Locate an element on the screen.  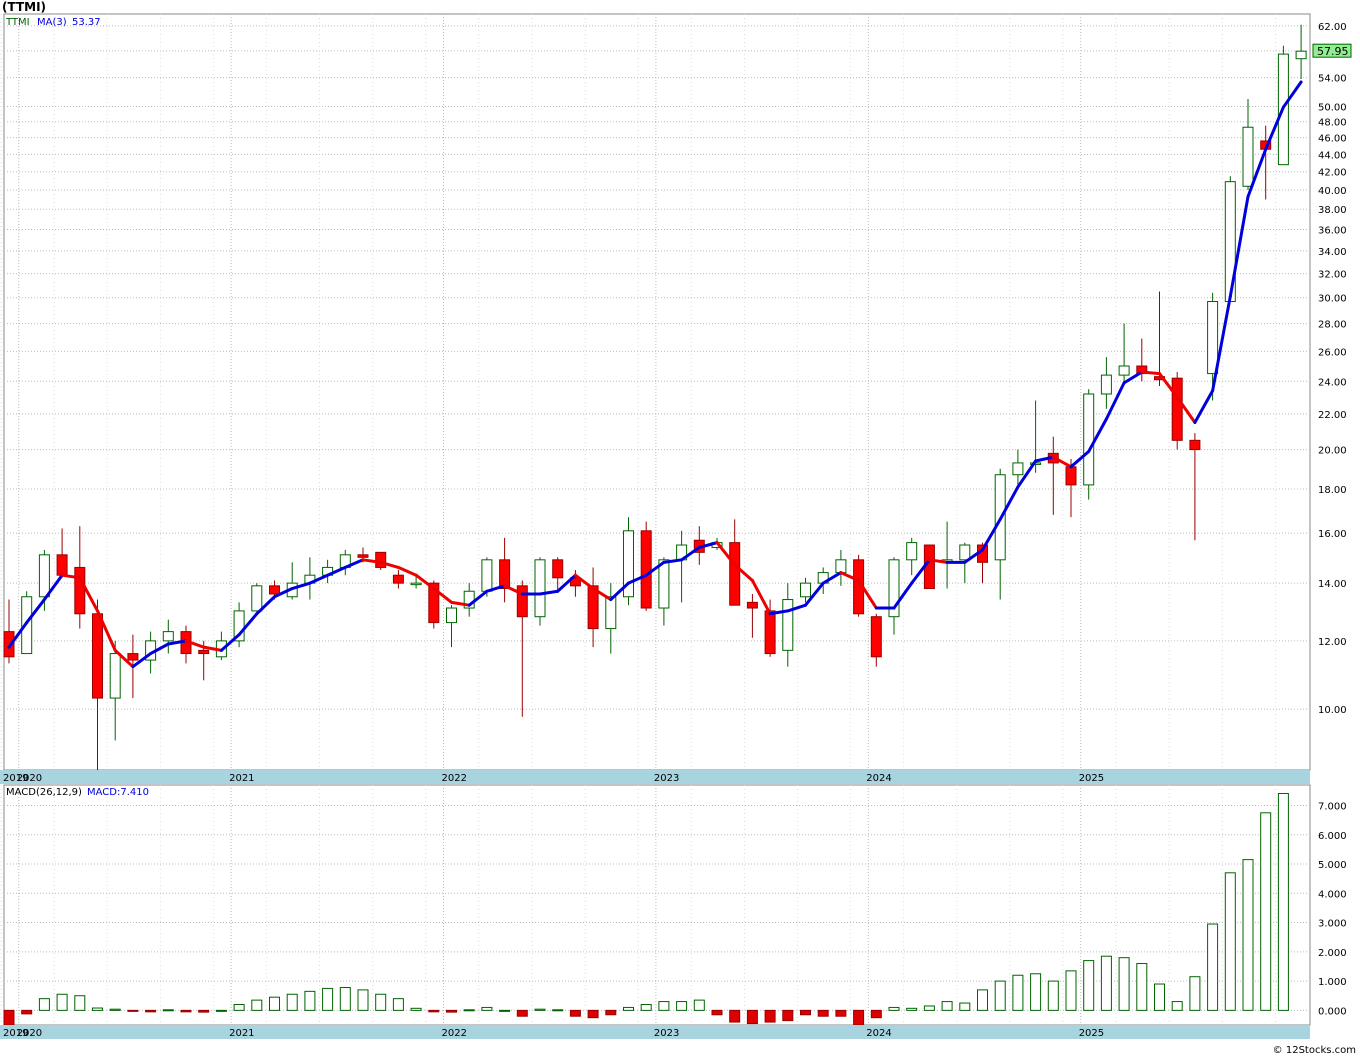
price-y-tick-label: 10.00 is located at coordinates (1332, 710).